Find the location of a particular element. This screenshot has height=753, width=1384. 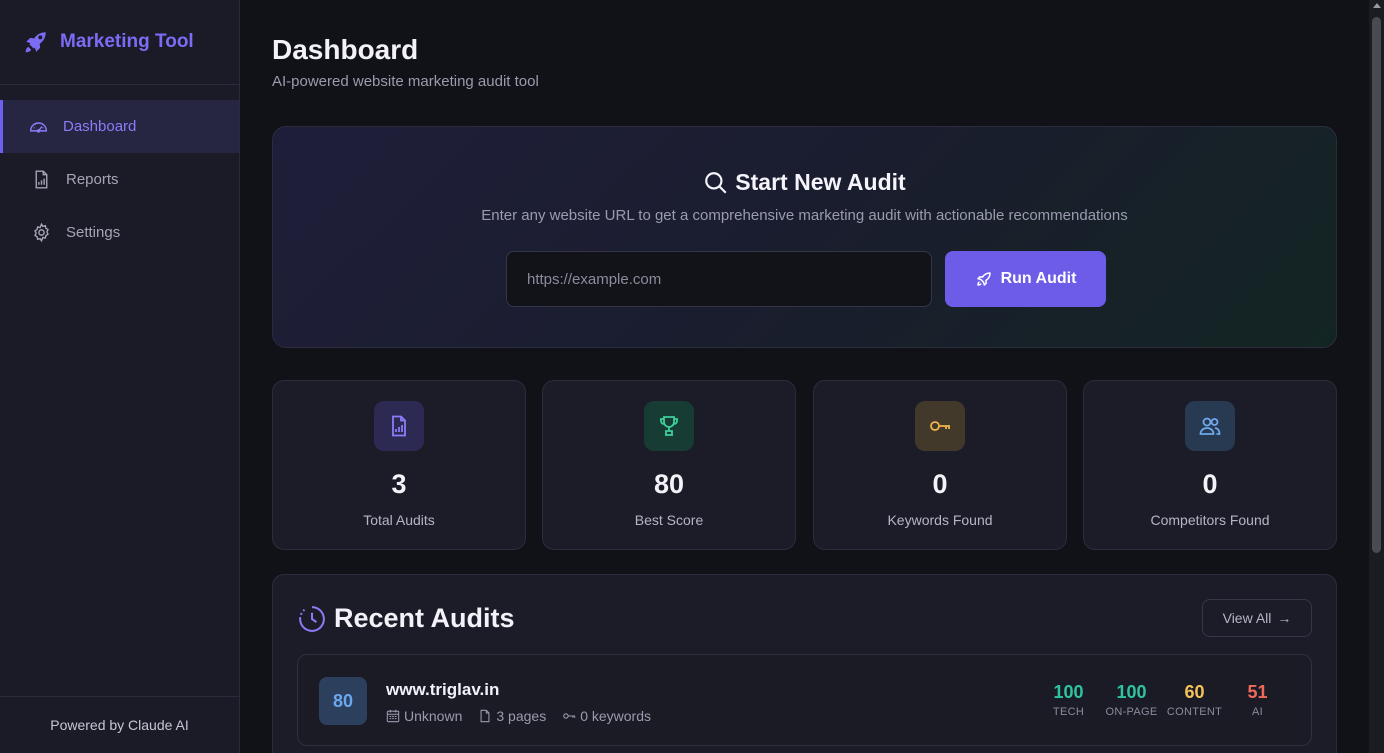

users-icon is located at coordinates (1210, 426).